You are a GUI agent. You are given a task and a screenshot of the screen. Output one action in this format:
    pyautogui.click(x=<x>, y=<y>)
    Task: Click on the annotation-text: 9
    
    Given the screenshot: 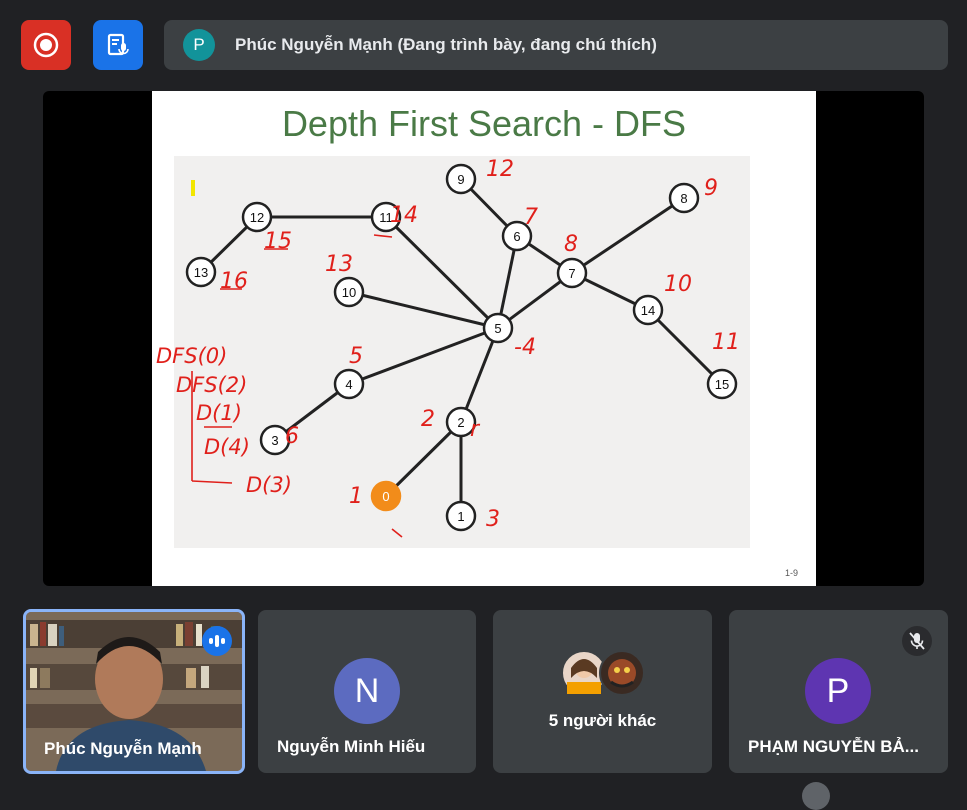 What is the action you would take?
    pyautogui.click(x=711, y=188)
    